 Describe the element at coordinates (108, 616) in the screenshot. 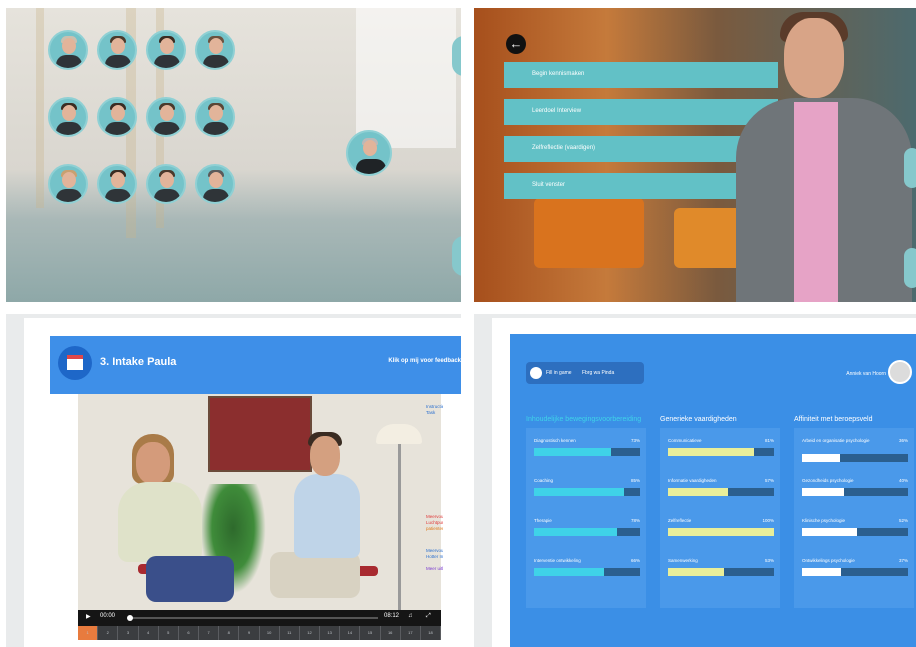

I see `current-time: 00:00` at that location.